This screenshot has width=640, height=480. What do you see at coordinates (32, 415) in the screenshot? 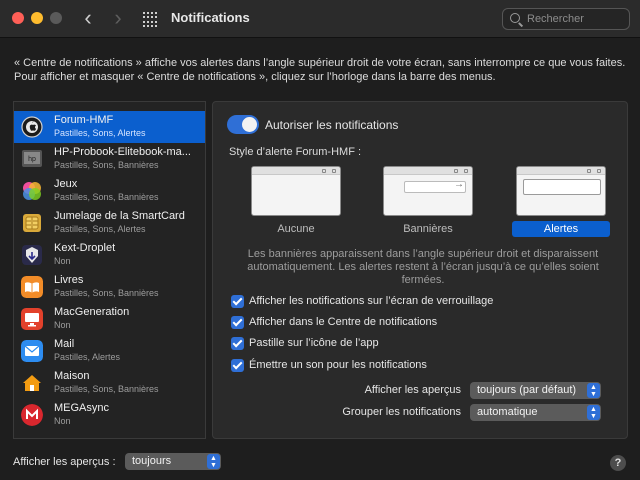
I see `megasync-icon` at bounding box center [32, 415].